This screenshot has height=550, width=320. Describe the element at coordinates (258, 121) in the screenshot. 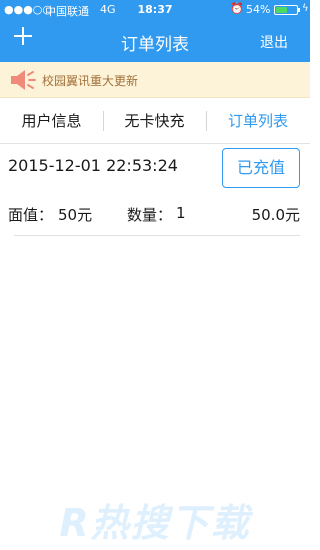

I see `tab-order-list: 订单列表` at that location.